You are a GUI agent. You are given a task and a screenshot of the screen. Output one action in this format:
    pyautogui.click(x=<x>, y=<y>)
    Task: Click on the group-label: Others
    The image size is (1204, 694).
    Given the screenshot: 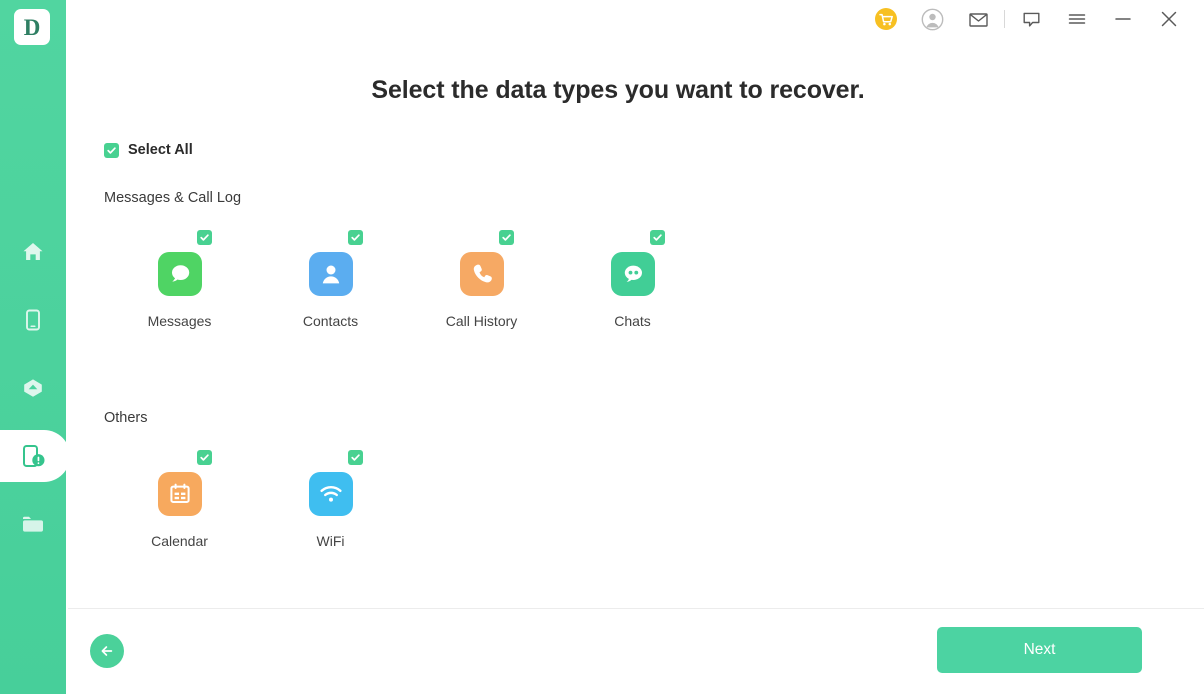 What is the action you would take?
    pyautogui.click(x=126, y=418)
    